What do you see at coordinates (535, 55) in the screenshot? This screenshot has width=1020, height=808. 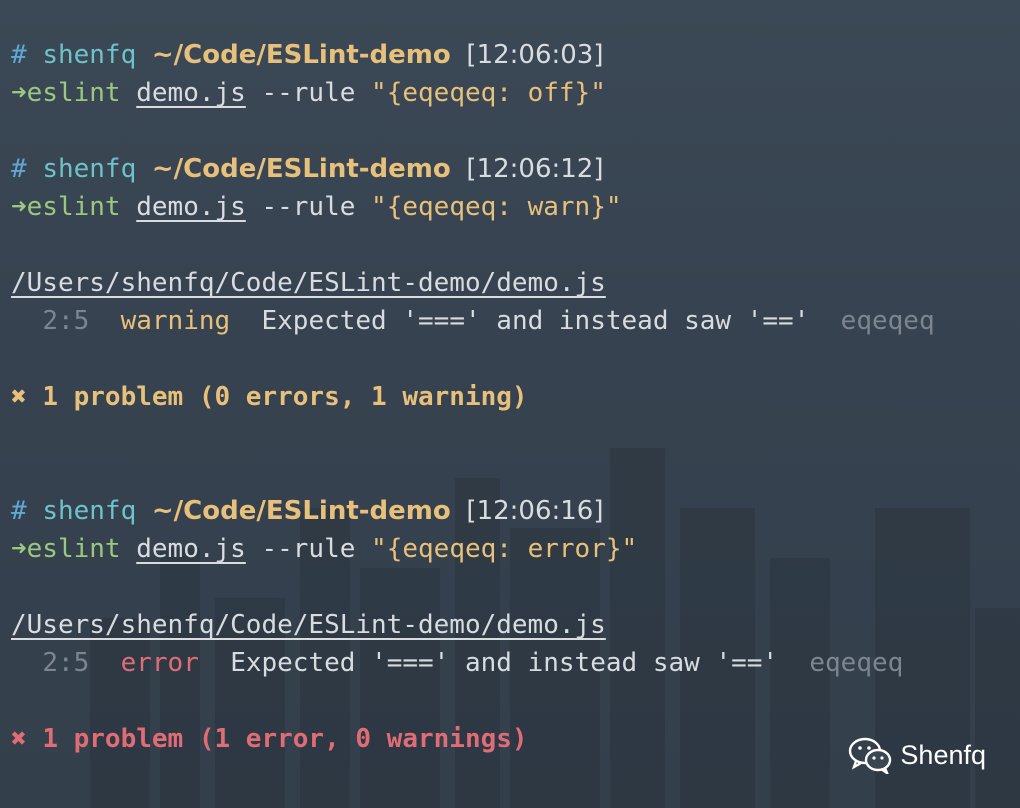 I see `prompt-time: [12:06:03]` at bounding box center [535, 55].